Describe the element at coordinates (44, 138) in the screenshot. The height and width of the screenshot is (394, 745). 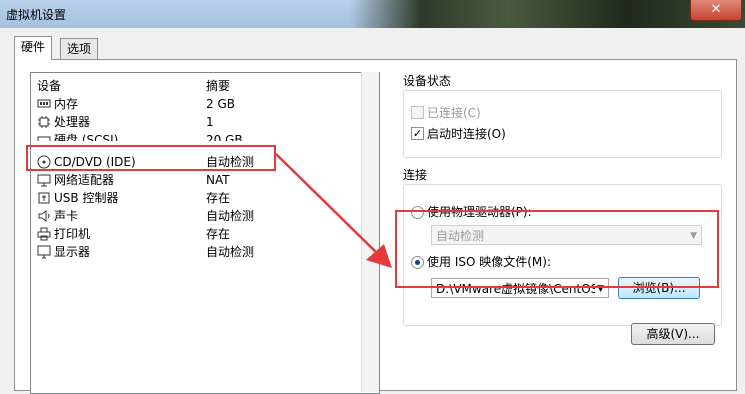
I see `hard-disk-icon` at that location.